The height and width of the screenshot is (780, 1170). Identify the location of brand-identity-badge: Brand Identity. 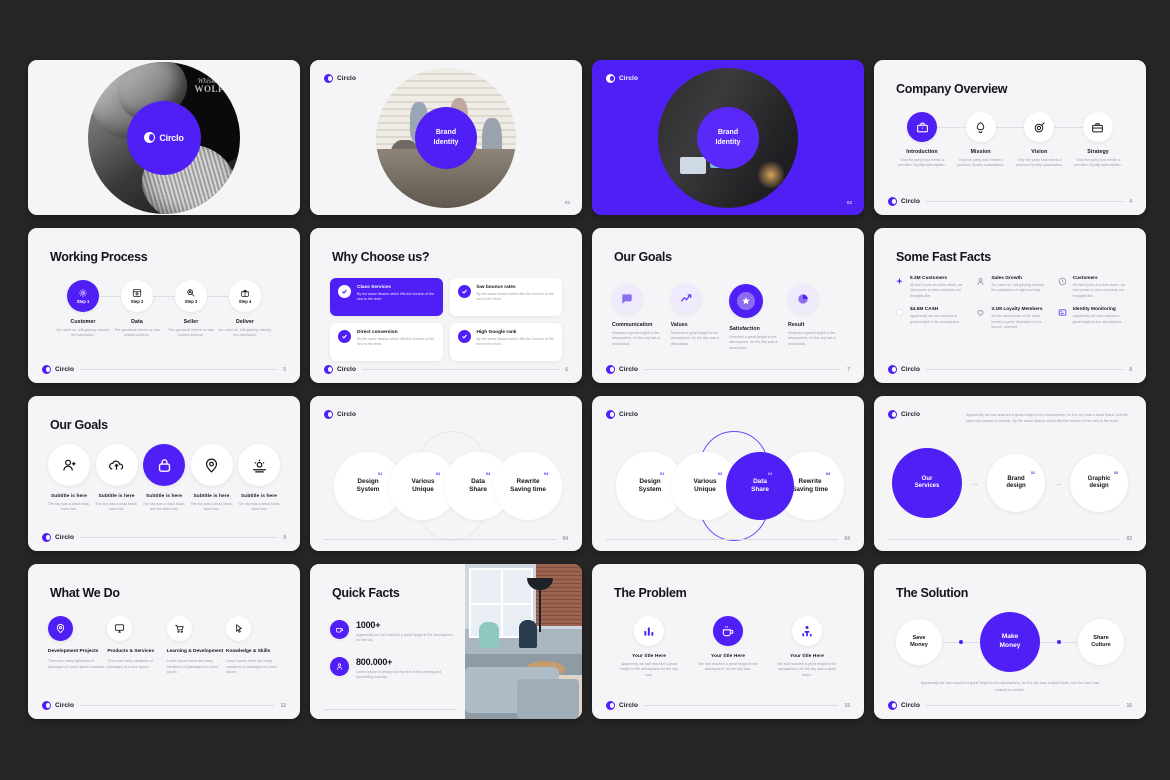
(446, 137).